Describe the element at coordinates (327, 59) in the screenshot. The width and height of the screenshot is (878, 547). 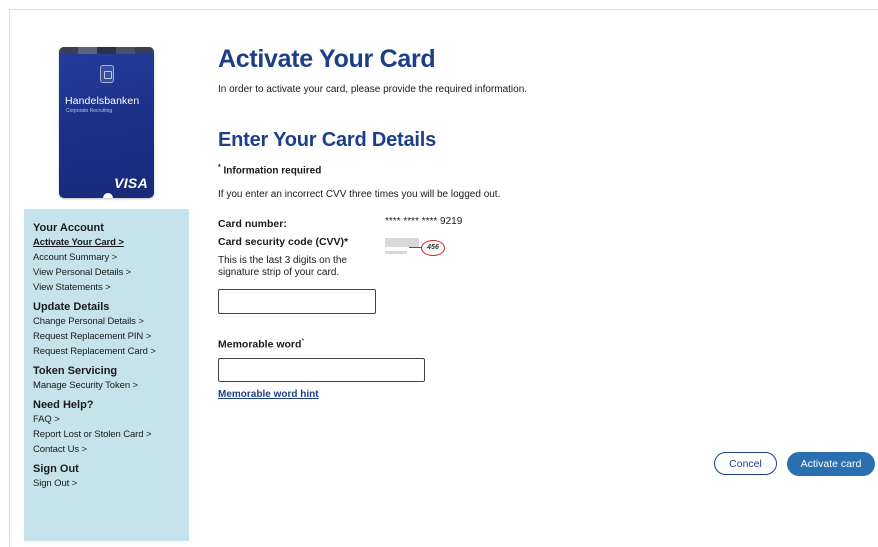
I see `page-title: Activate Your Card` at that location.